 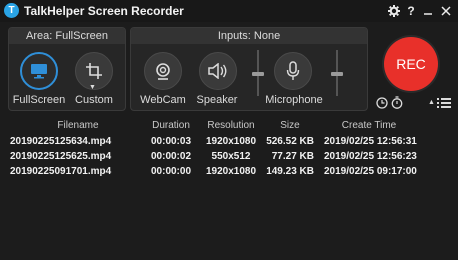 What do you see at coordinates (171, 156) in the screenshot?
I see `row-duration: 00:00:02` at bounding box center [171, 156].